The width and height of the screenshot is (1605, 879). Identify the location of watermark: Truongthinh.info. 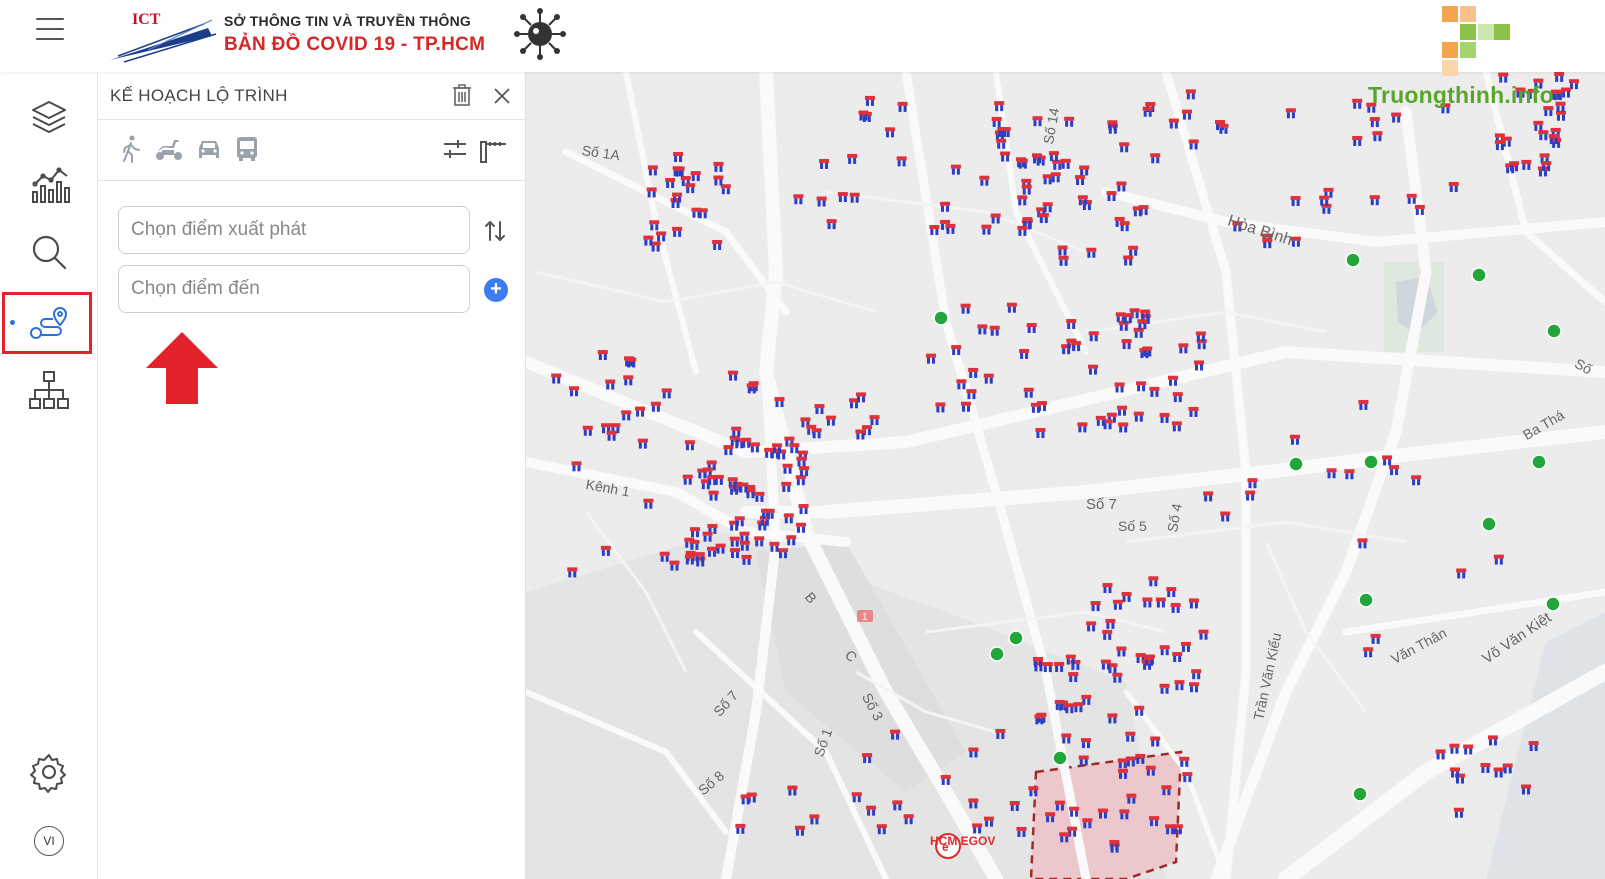
(1461, 95).